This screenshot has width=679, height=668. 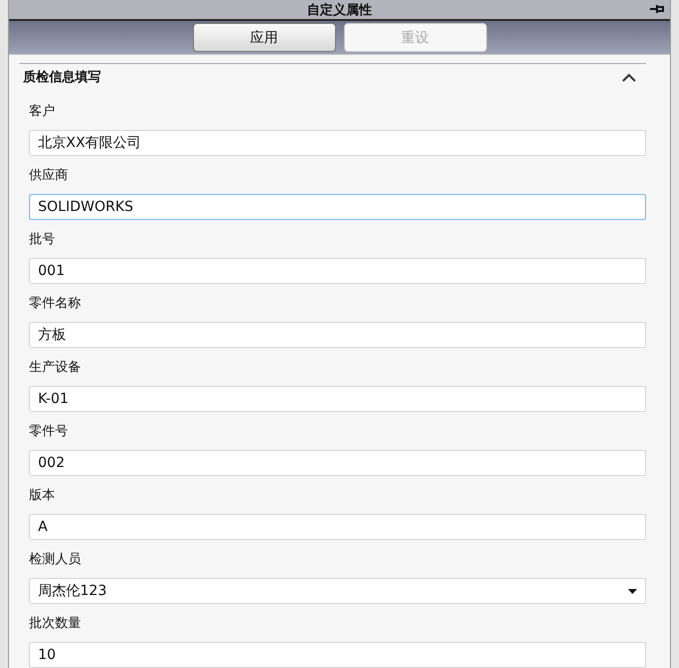 I want to click on pin-icon, so click(x=658, y=9).